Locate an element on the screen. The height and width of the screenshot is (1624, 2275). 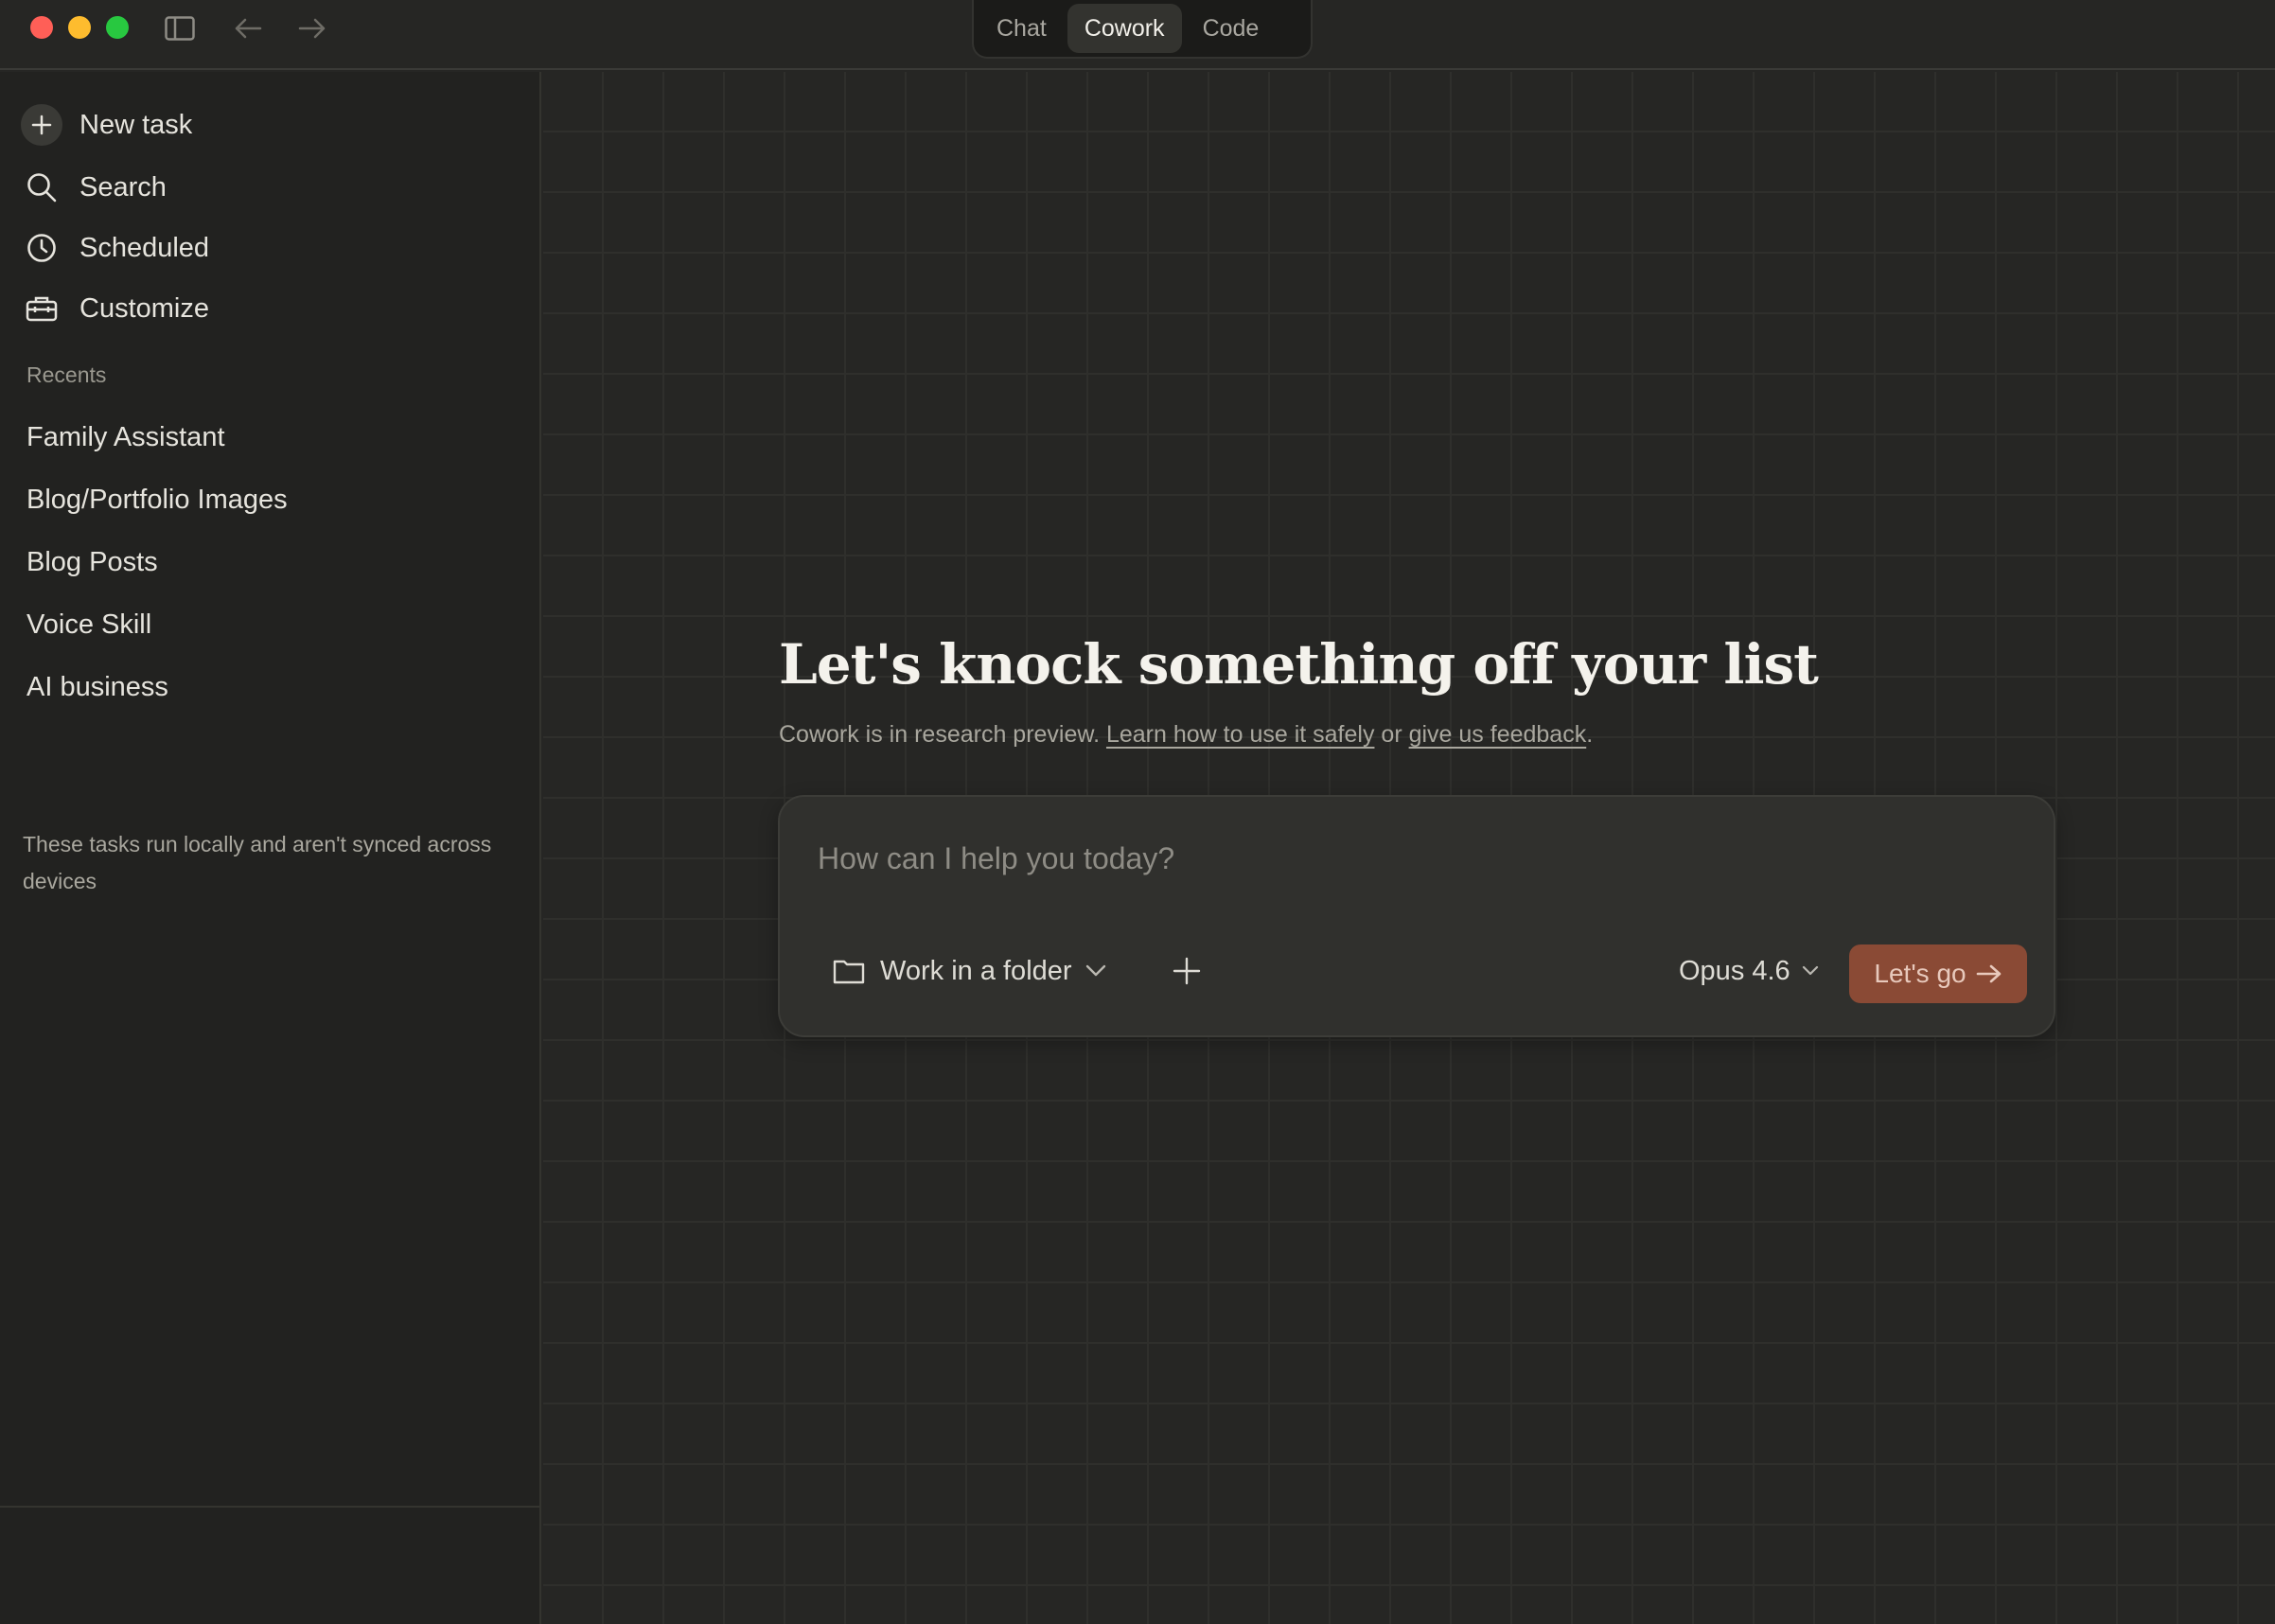
sidebar-item-label: Customize is located at coordinates (144, 308).